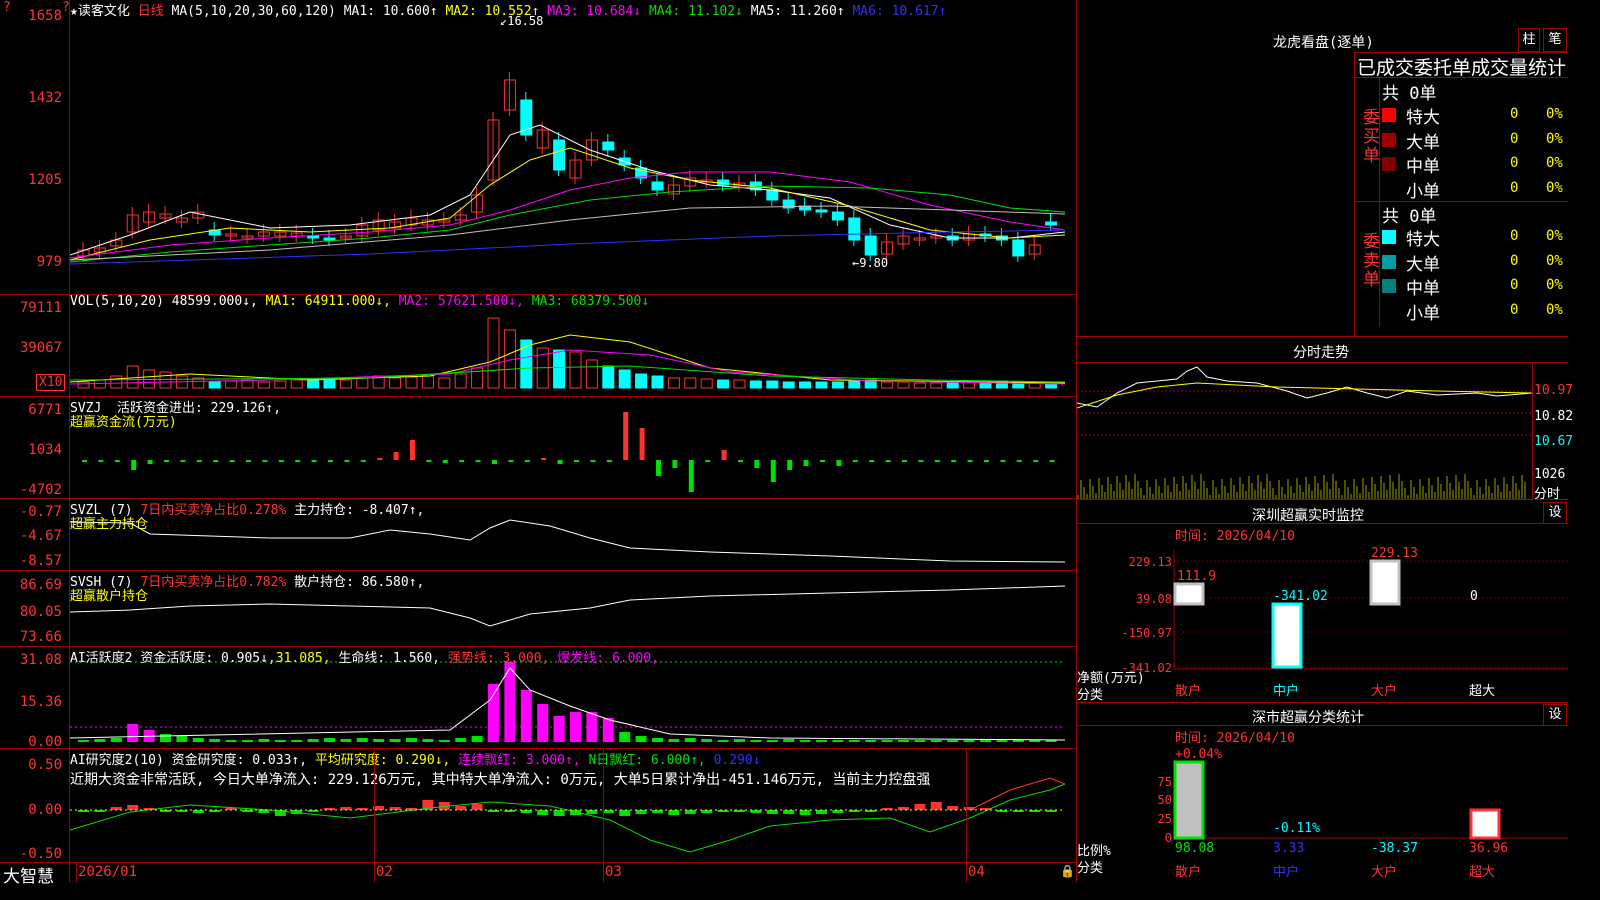 This screenshot has width=1600, height=900. Describe the element at coordinates (45, 98) in the screenshot. I see `price-y-label: 1432` at that location.